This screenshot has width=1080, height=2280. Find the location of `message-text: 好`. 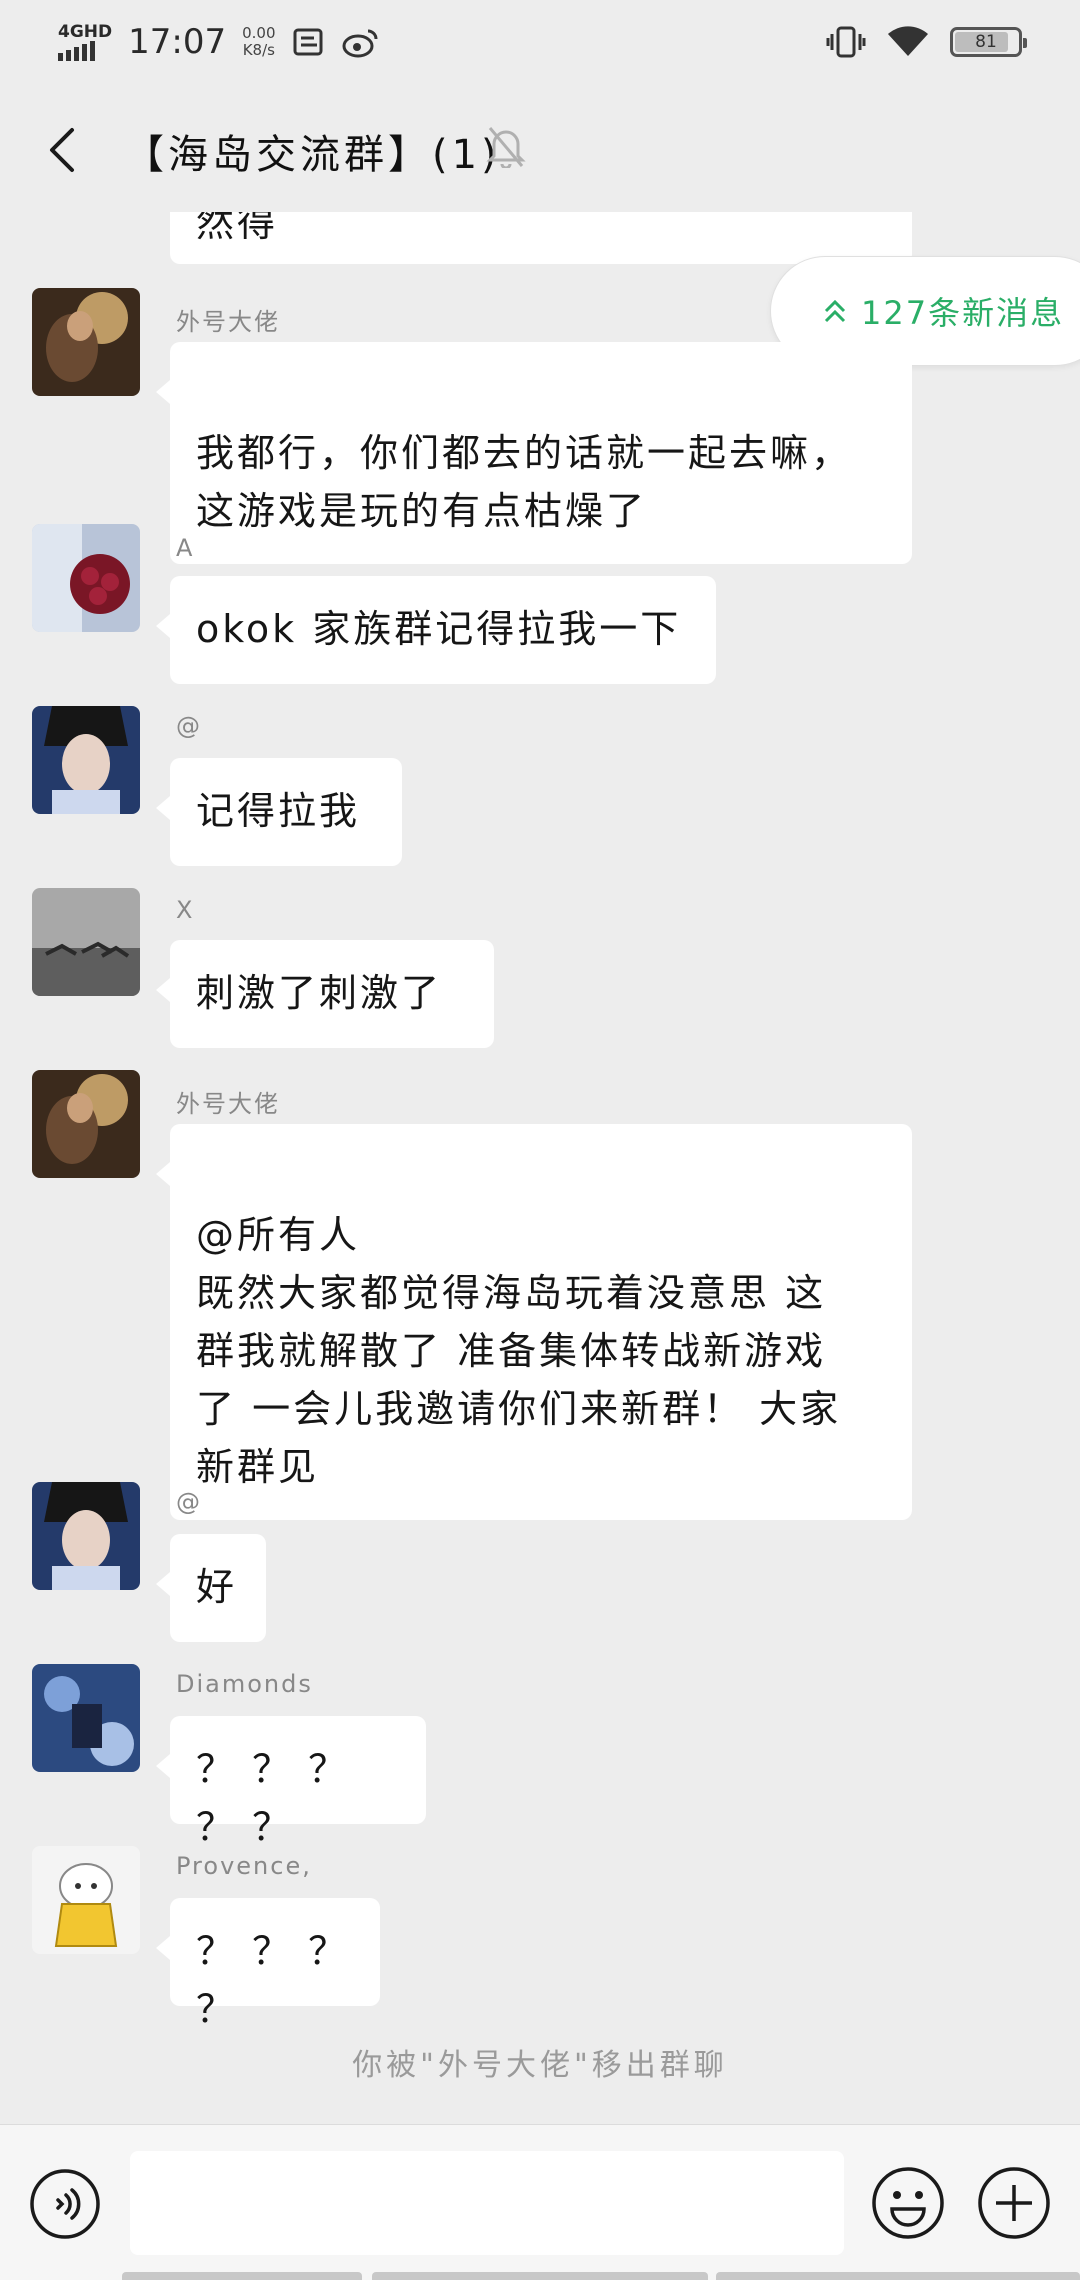

message-text: 好 is located at coordinates (217, 1587).